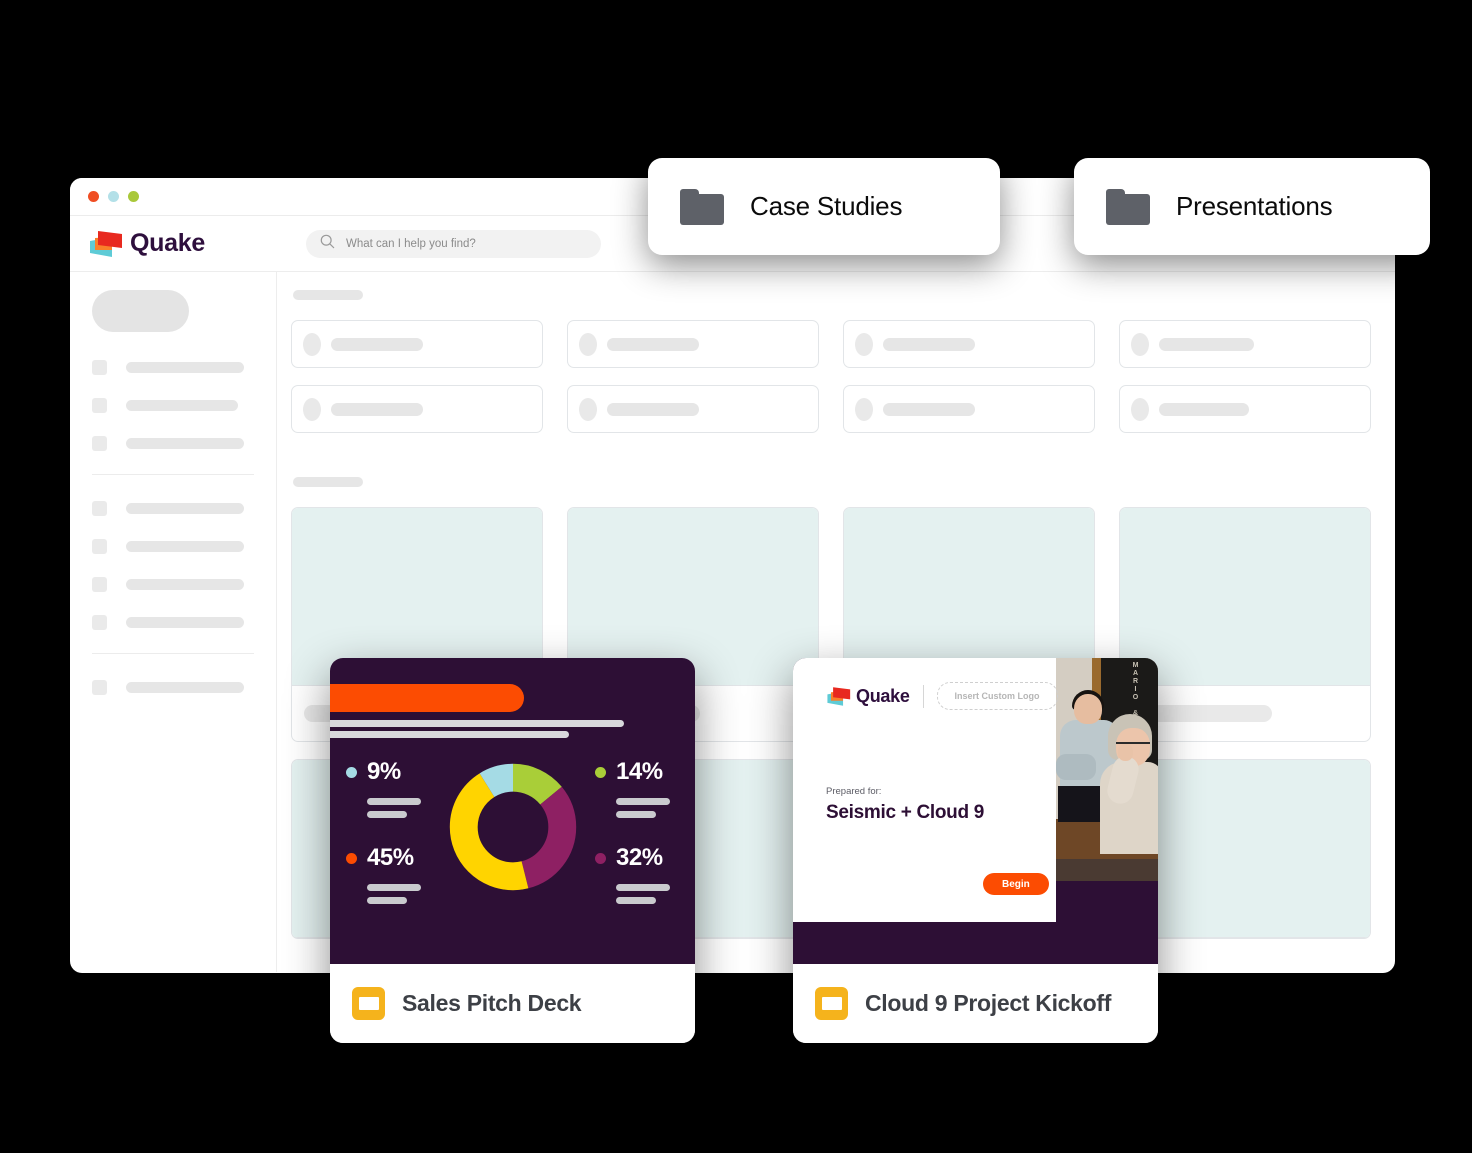 This screenshot has height=1153, width=1472. I want to click on slide-heading: Seismic + Cloud 9, so click(905, 812).